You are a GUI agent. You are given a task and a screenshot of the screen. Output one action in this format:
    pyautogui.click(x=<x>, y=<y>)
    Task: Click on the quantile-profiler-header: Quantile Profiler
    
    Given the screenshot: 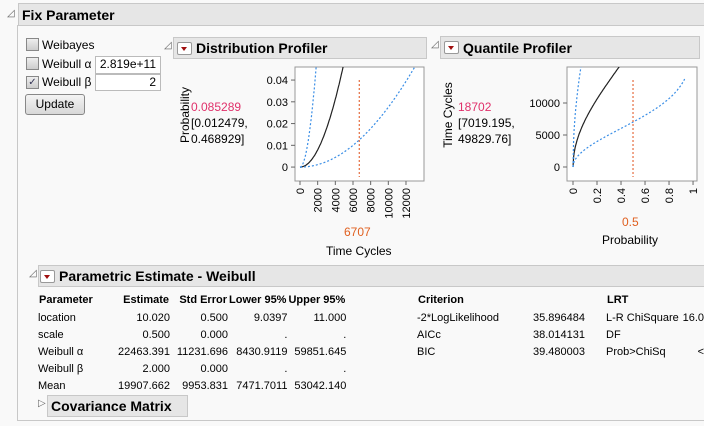 What is the action you would take?
    pyautogui.click(x=570, y=47)
    